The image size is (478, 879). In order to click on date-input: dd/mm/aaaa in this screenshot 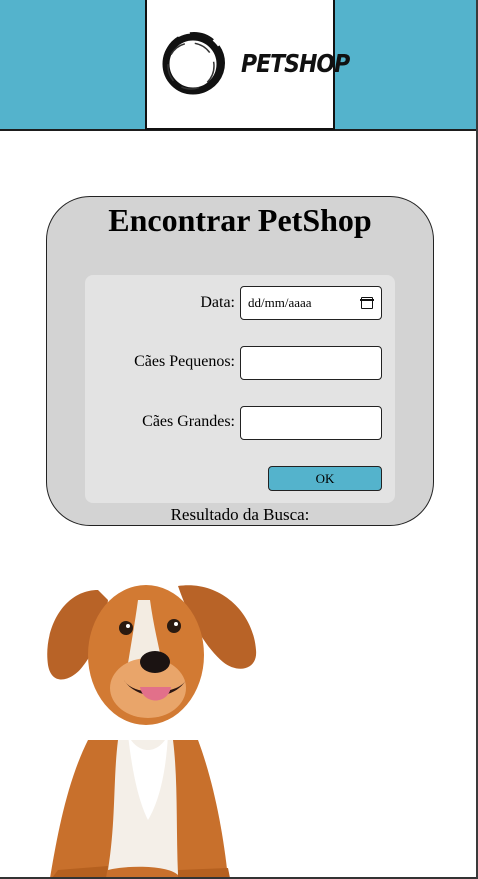, I will do `click(311, 303)`.